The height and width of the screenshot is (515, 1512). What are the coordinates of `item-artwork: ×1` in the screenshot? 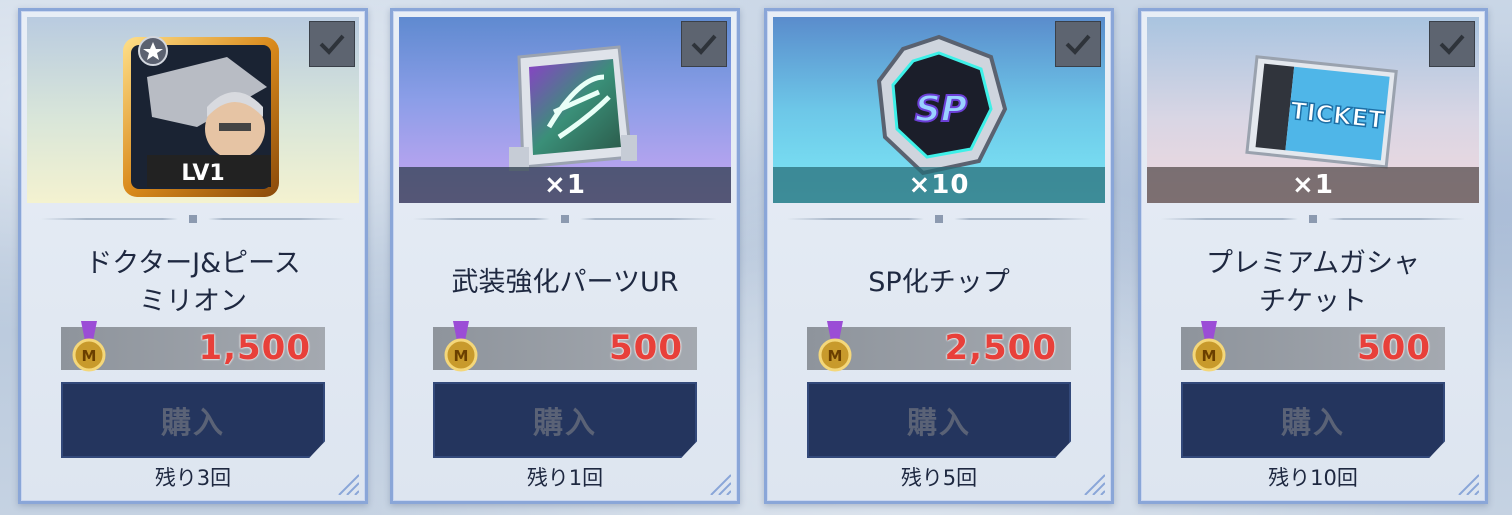 It's located at (565, 110).